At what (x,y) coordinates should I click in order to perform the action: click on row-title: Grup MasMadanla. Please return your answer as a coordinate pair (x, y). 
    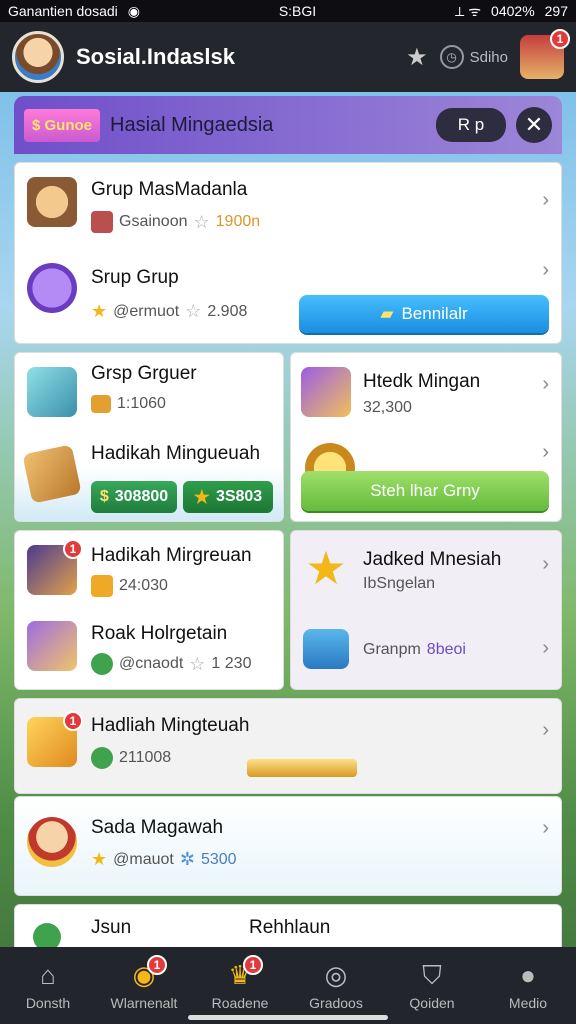
    Looking at the image, I should click on (169, 189).